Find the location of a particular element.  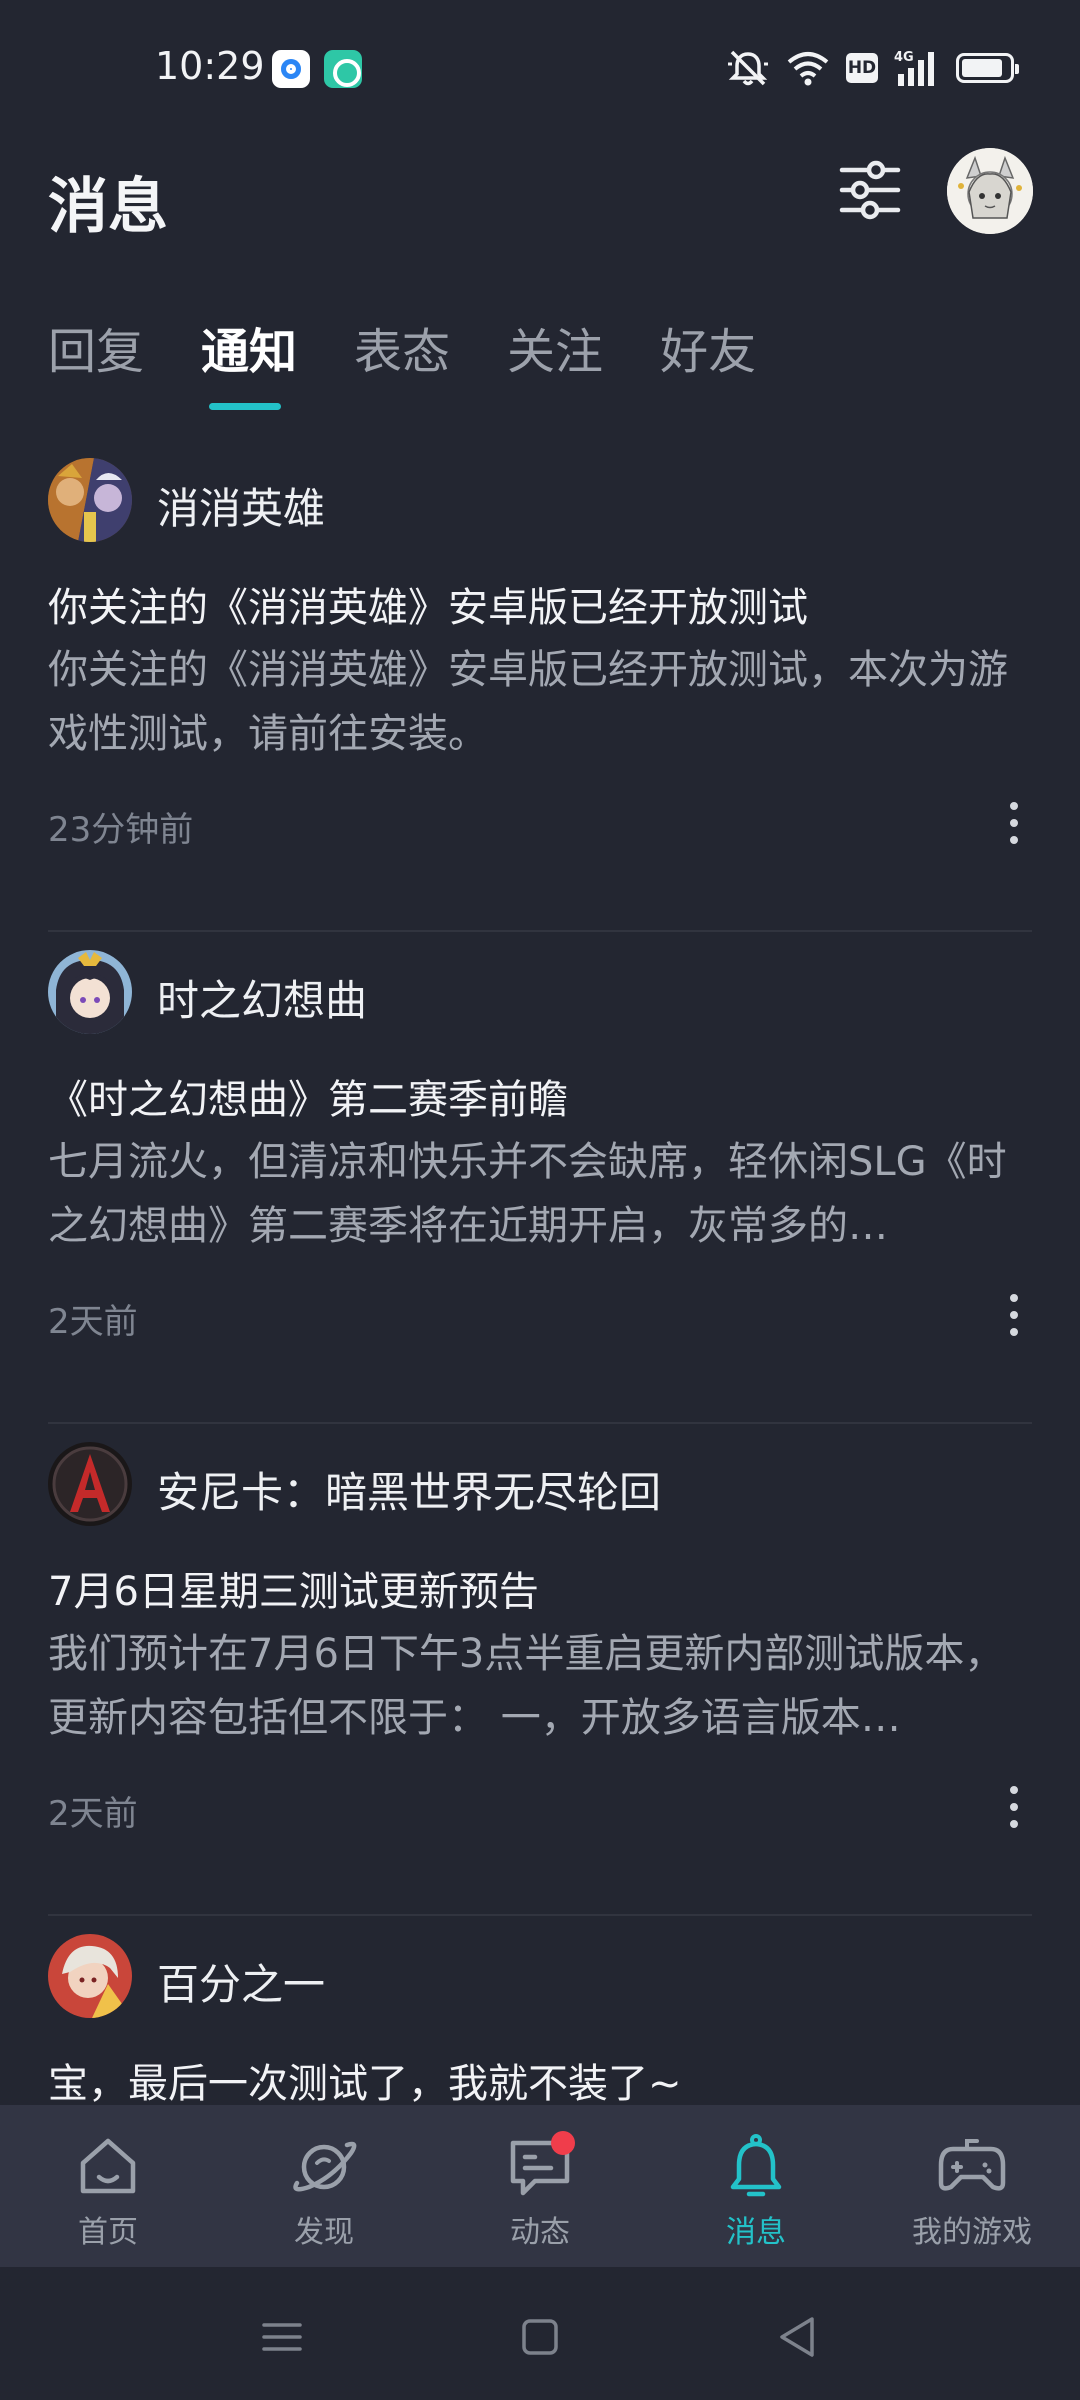

tab-reaction: 表态 is located at coordinates (402, 347).